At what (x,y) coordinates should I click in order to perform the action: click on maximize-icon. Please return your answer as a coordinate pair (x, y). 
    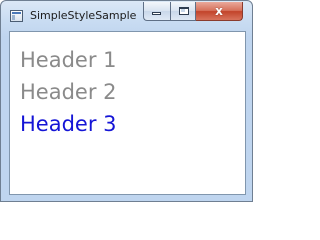
    Looking at the image, I should click on (184, 11).